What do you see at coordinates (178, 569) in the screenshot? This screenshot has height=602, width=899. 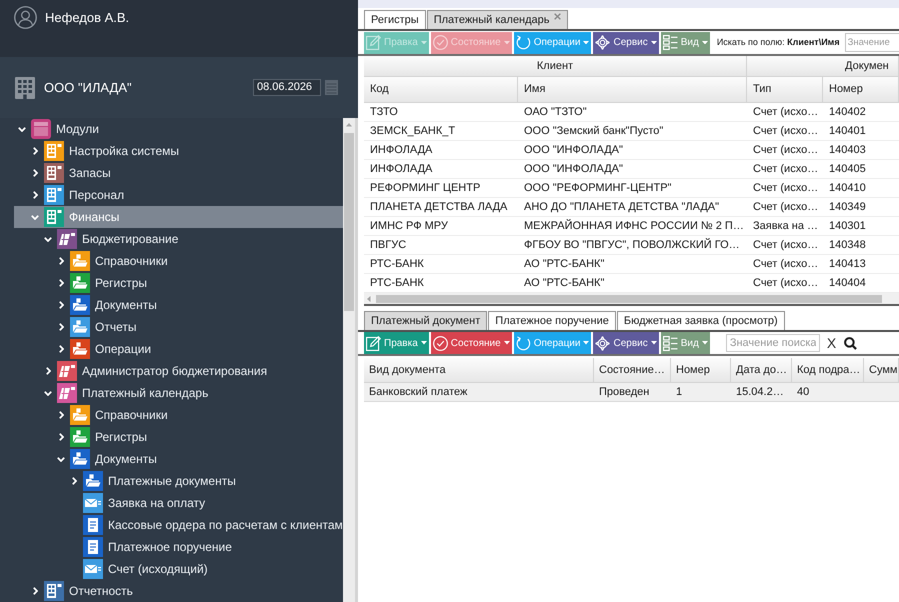 I see `tree-item: Счет (исходящий)` at bounding box center [178, 569].